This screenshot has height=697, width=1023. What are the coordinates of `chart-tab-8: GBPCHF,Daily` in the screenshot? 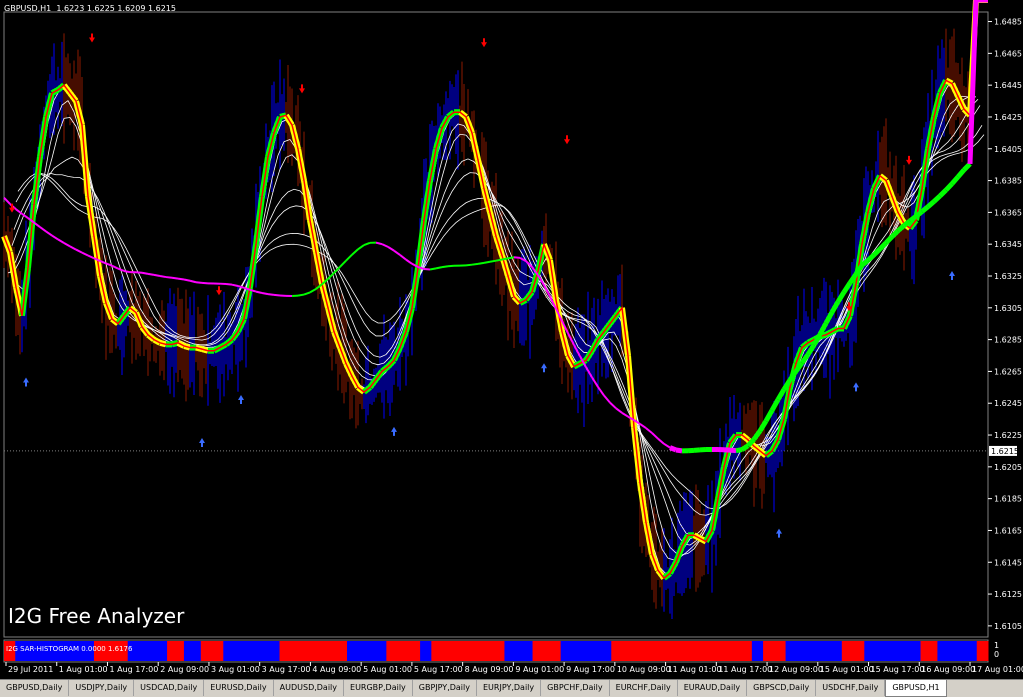 It's located at (575, 688).